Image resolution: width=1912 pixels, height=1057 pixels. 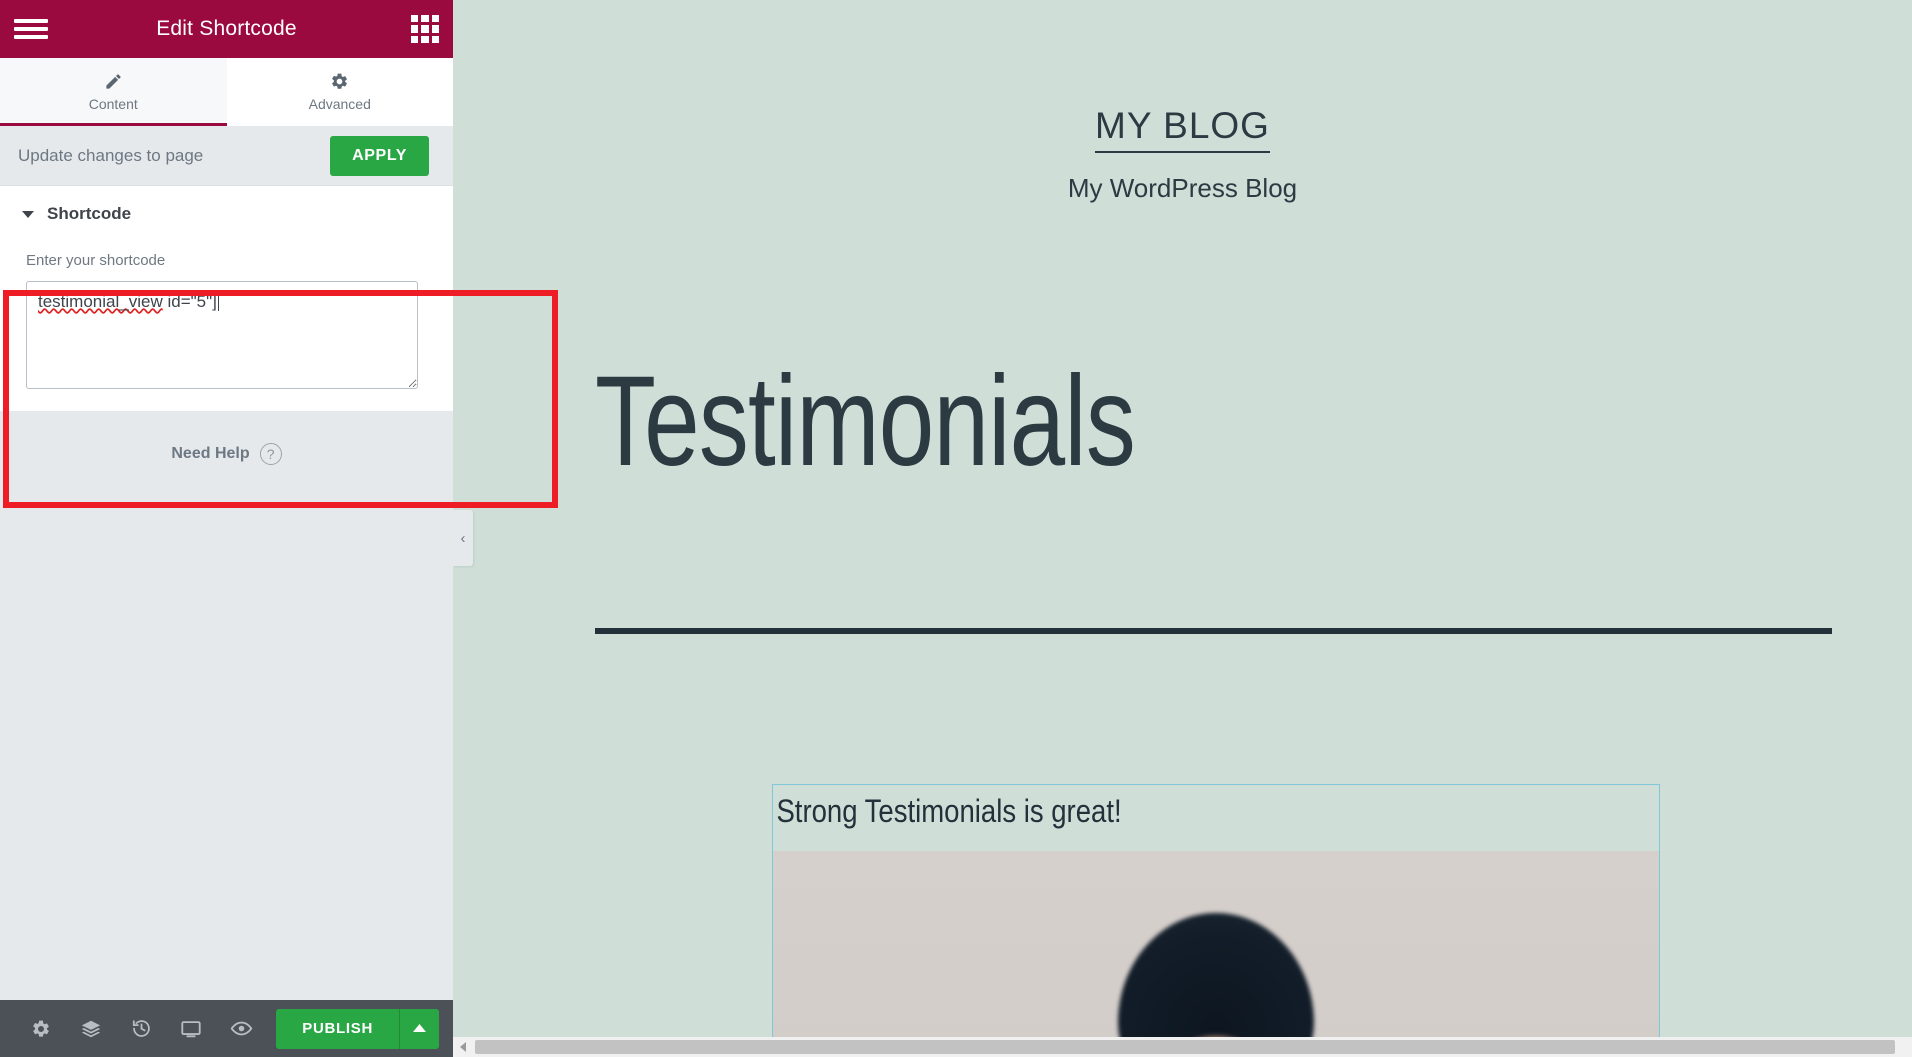 I want to click on hamburger-menu-icon, so click(x=31, y=29).